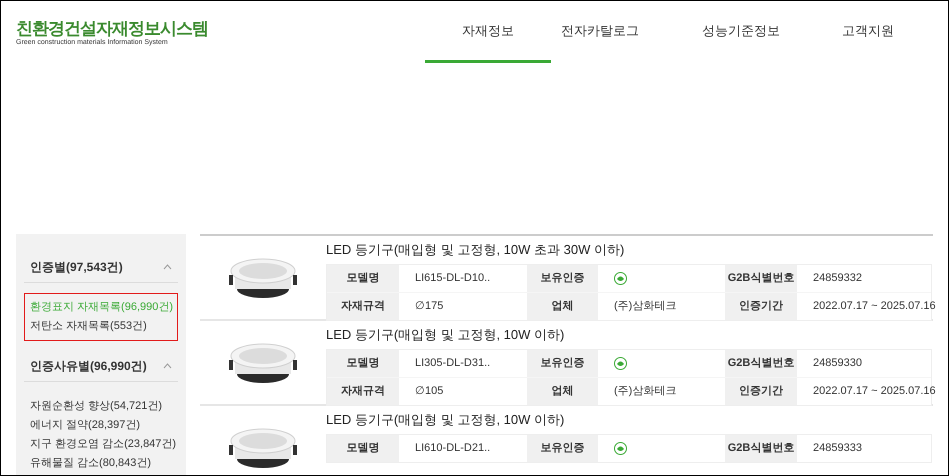  I want to click on field-value: 24859330, so click(837, 364).